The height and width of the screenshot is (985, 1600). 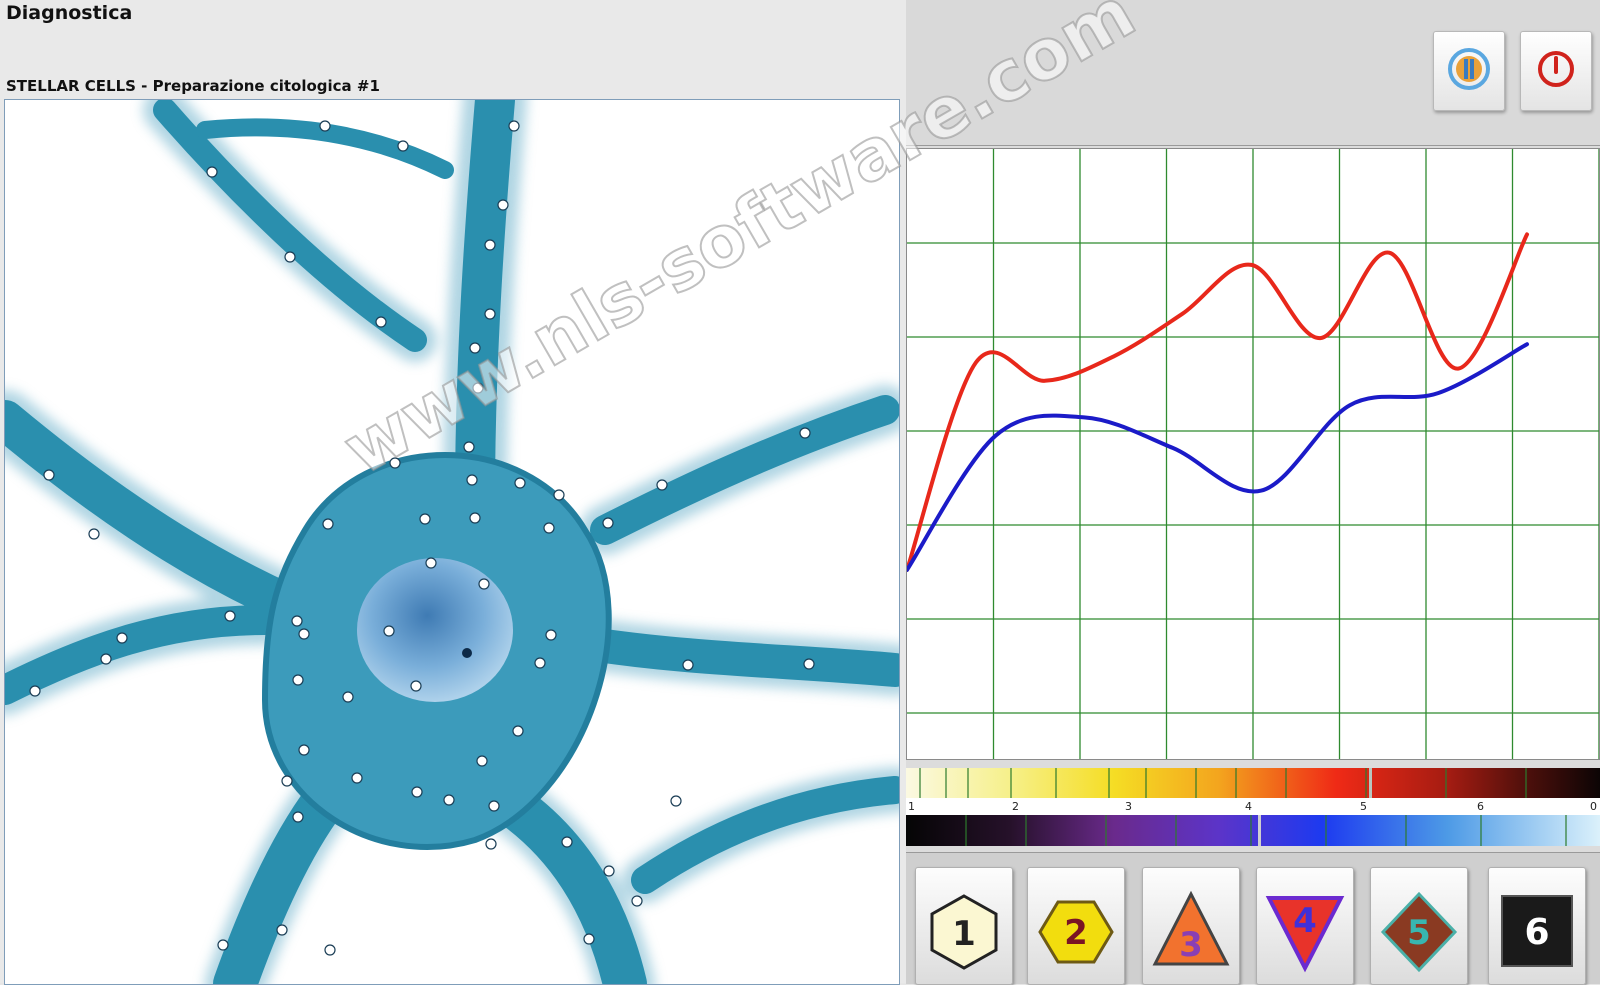 I want to click on scale-label: 6, so click(x=1480, y=806).